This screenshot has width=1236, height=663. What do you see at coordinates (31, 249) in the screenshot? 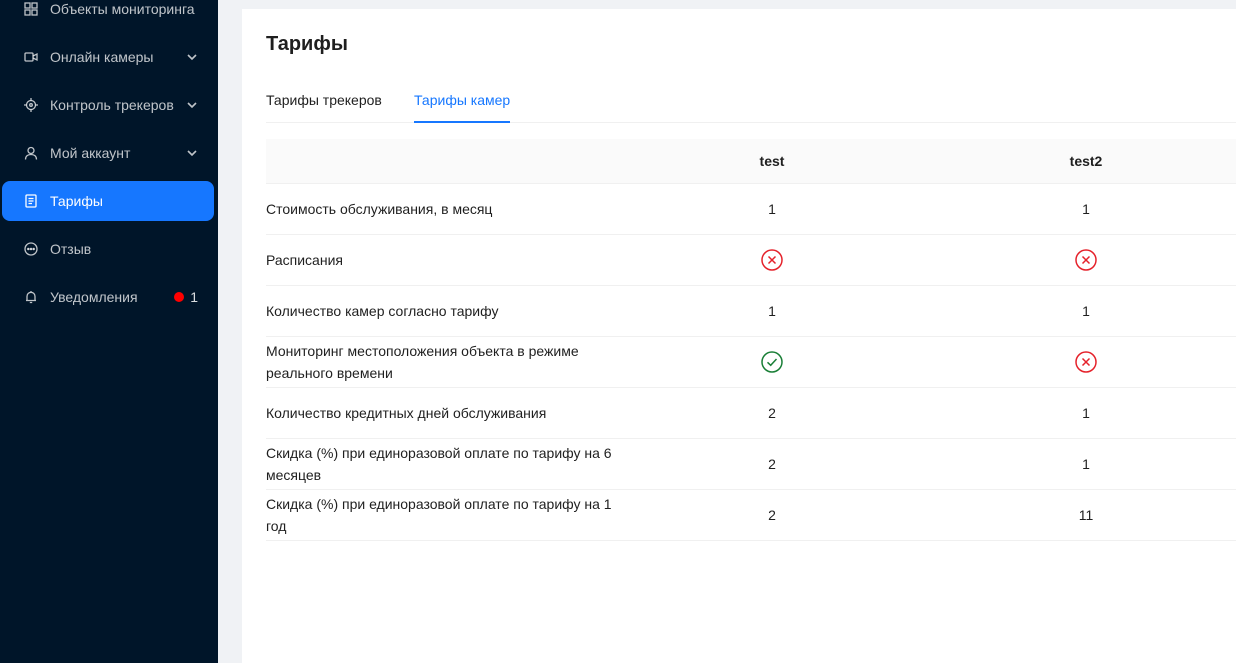
I see `message-icon` at bounding box center [31, 249].